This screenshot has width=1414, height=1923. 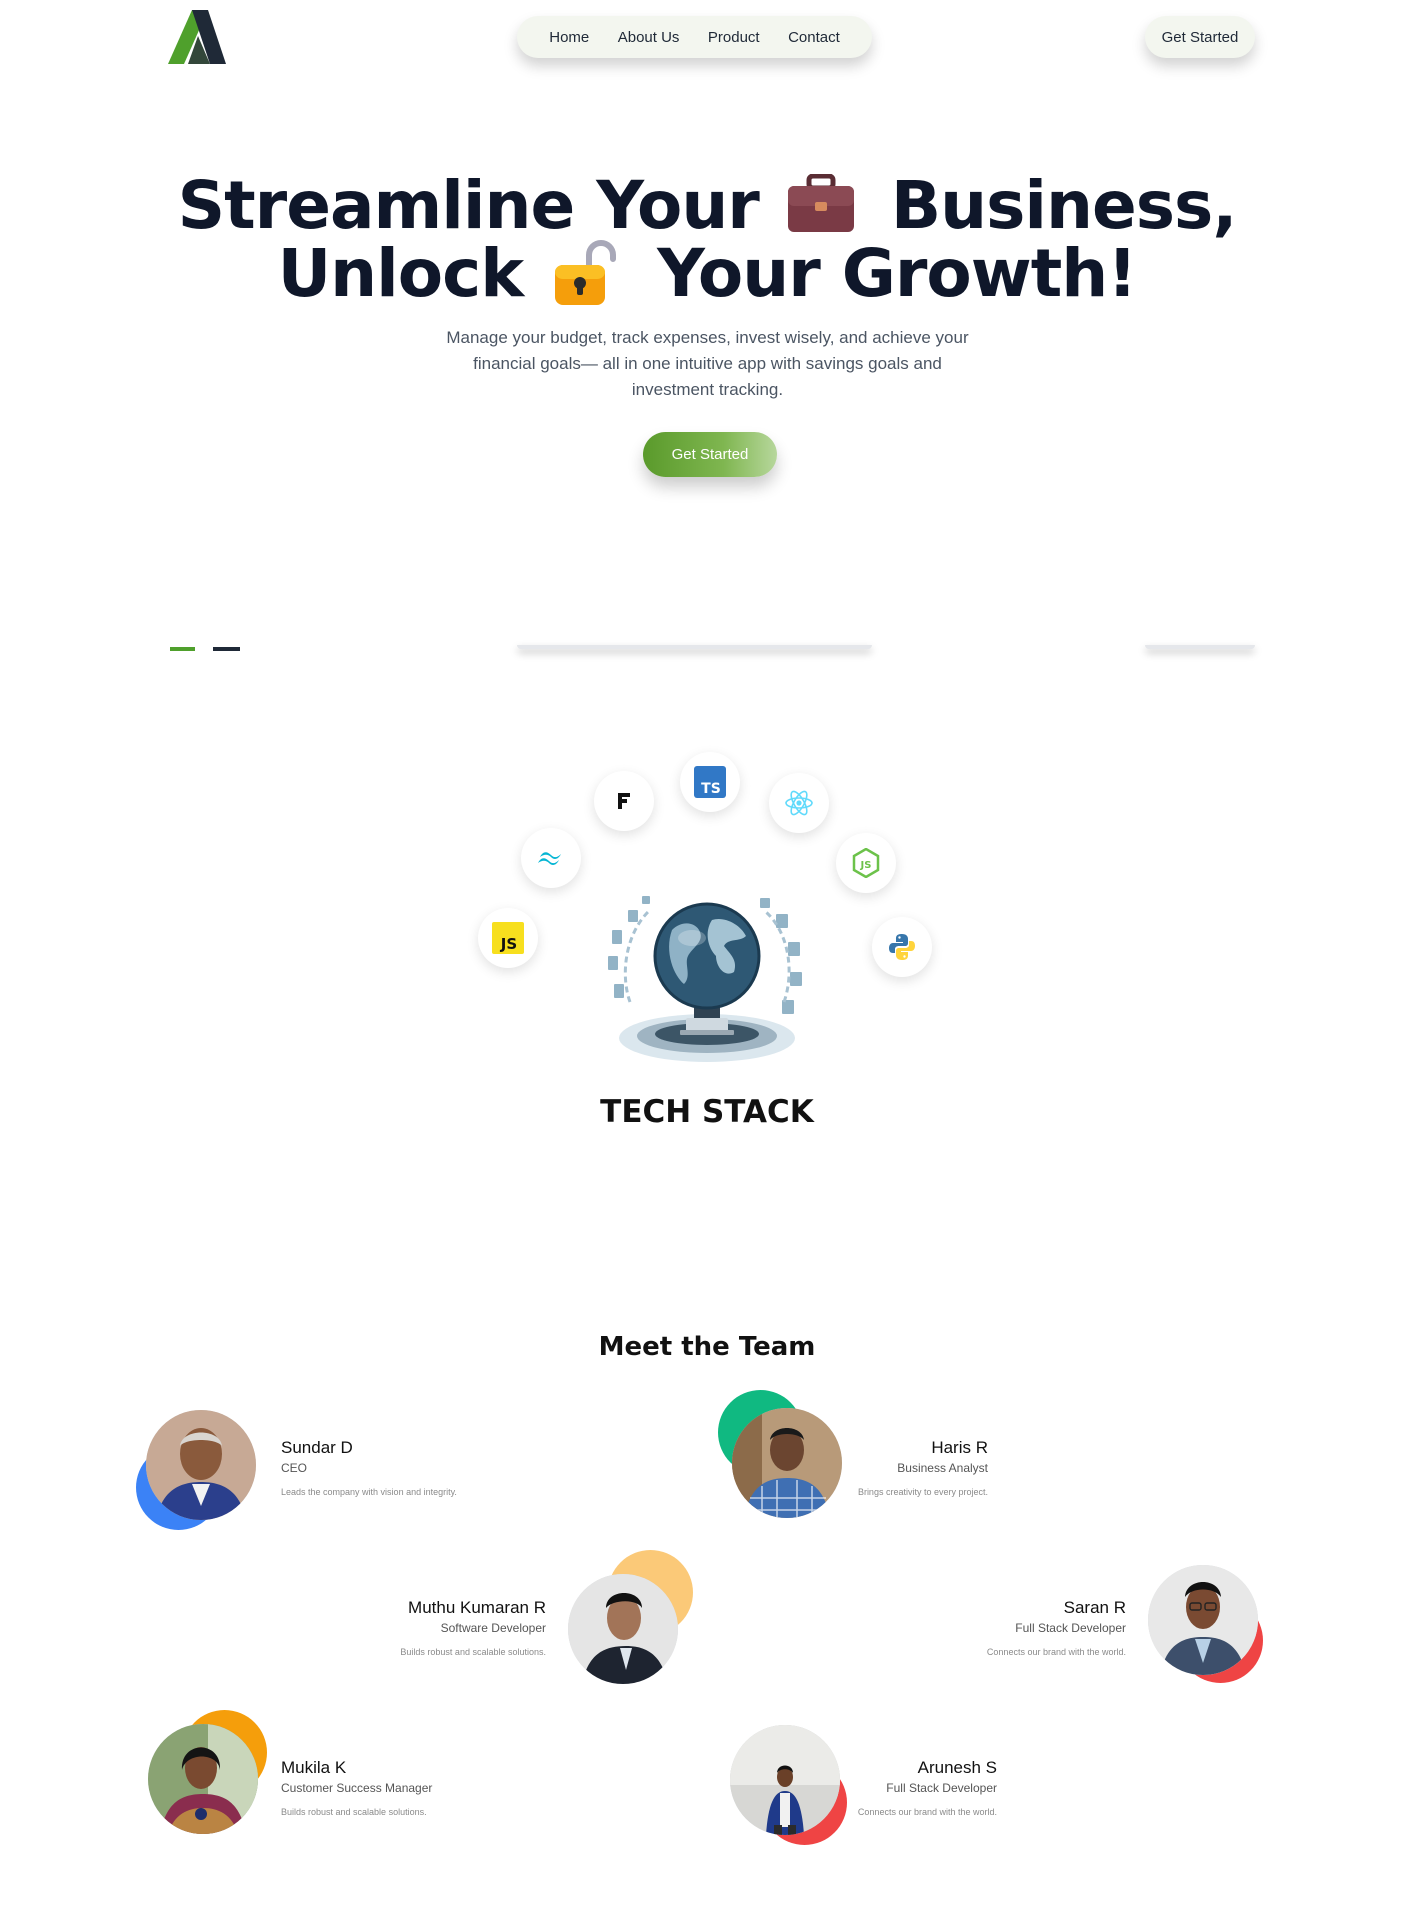 I want to click on nav-home: Home, so click(x=569, y=37).